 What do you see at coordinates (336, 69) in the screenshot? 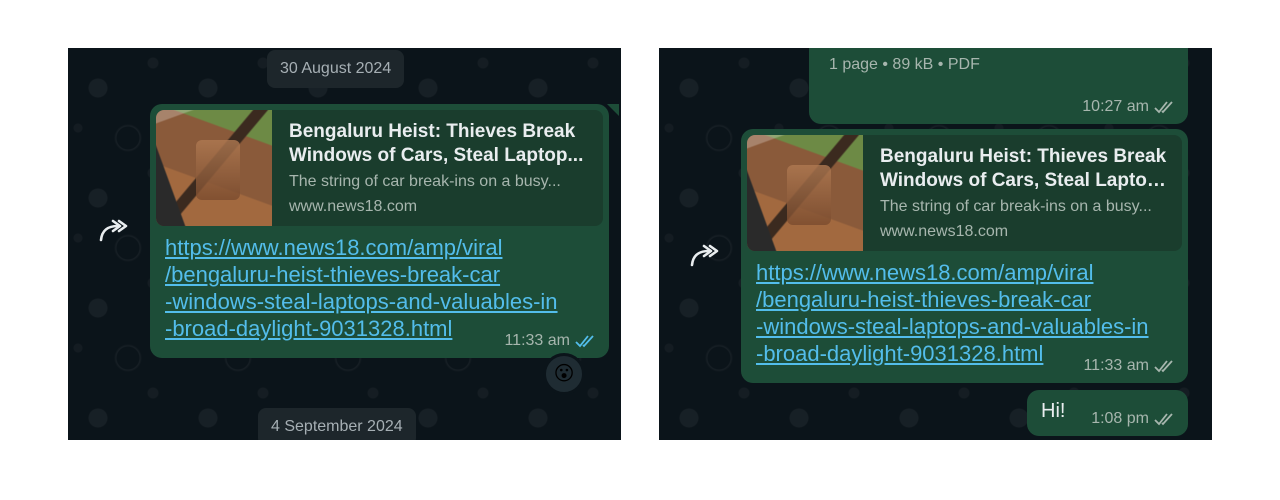
I see `date-chip: 30 August 2024` at bounding box center [336, 69].